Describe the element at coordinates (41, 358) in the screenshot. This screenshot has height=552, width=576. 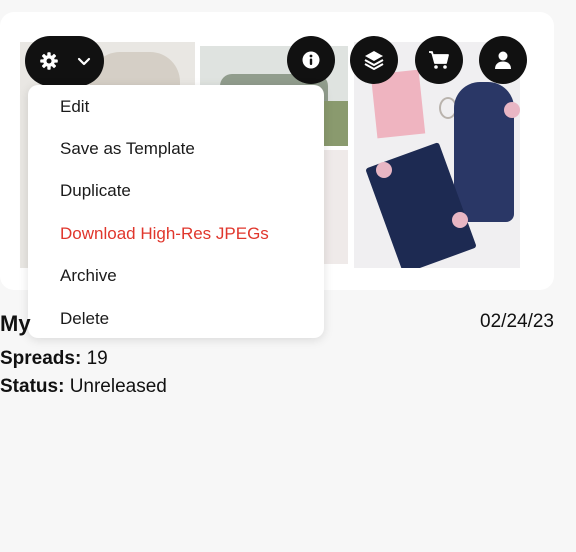
I see `spreads-label: Spreads:` at that location.